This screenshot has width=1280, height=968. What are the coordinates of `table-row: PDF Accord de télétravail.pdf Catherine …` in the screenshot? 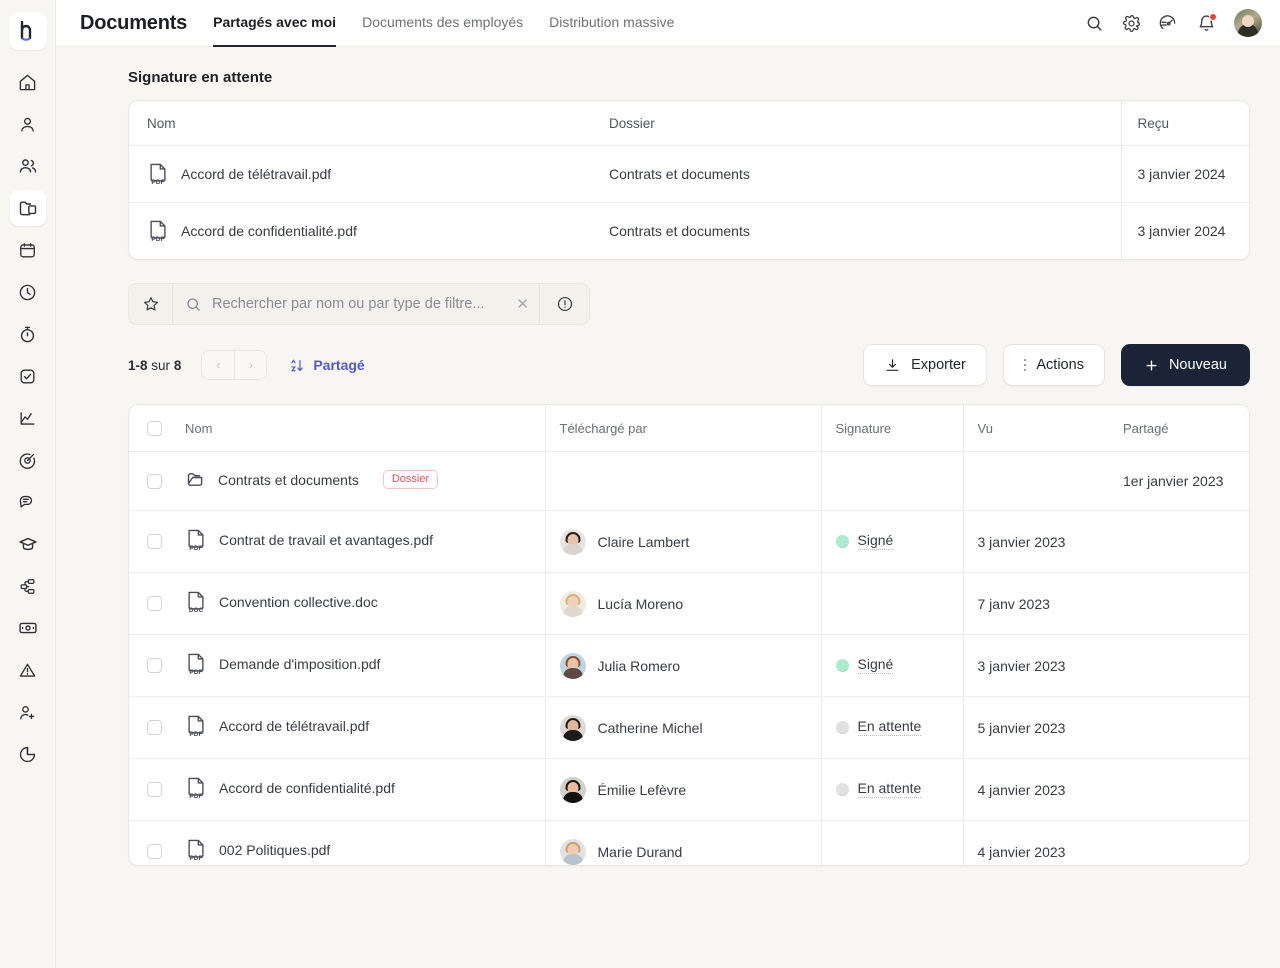 It's located at (689, 727).